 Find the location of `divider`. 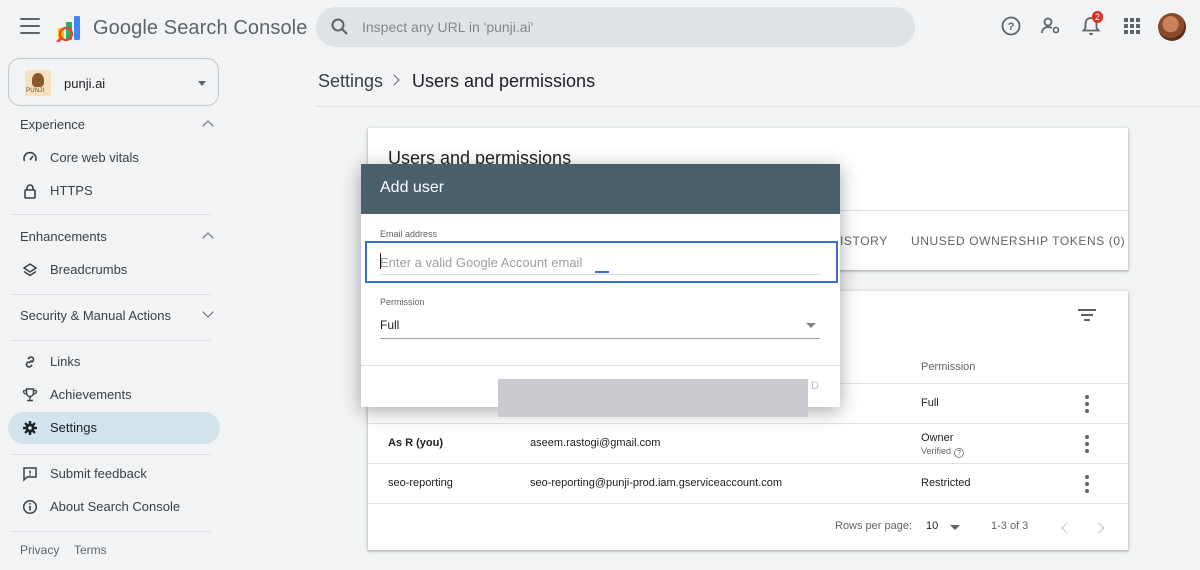

divider is located at coordinates (600, 365).